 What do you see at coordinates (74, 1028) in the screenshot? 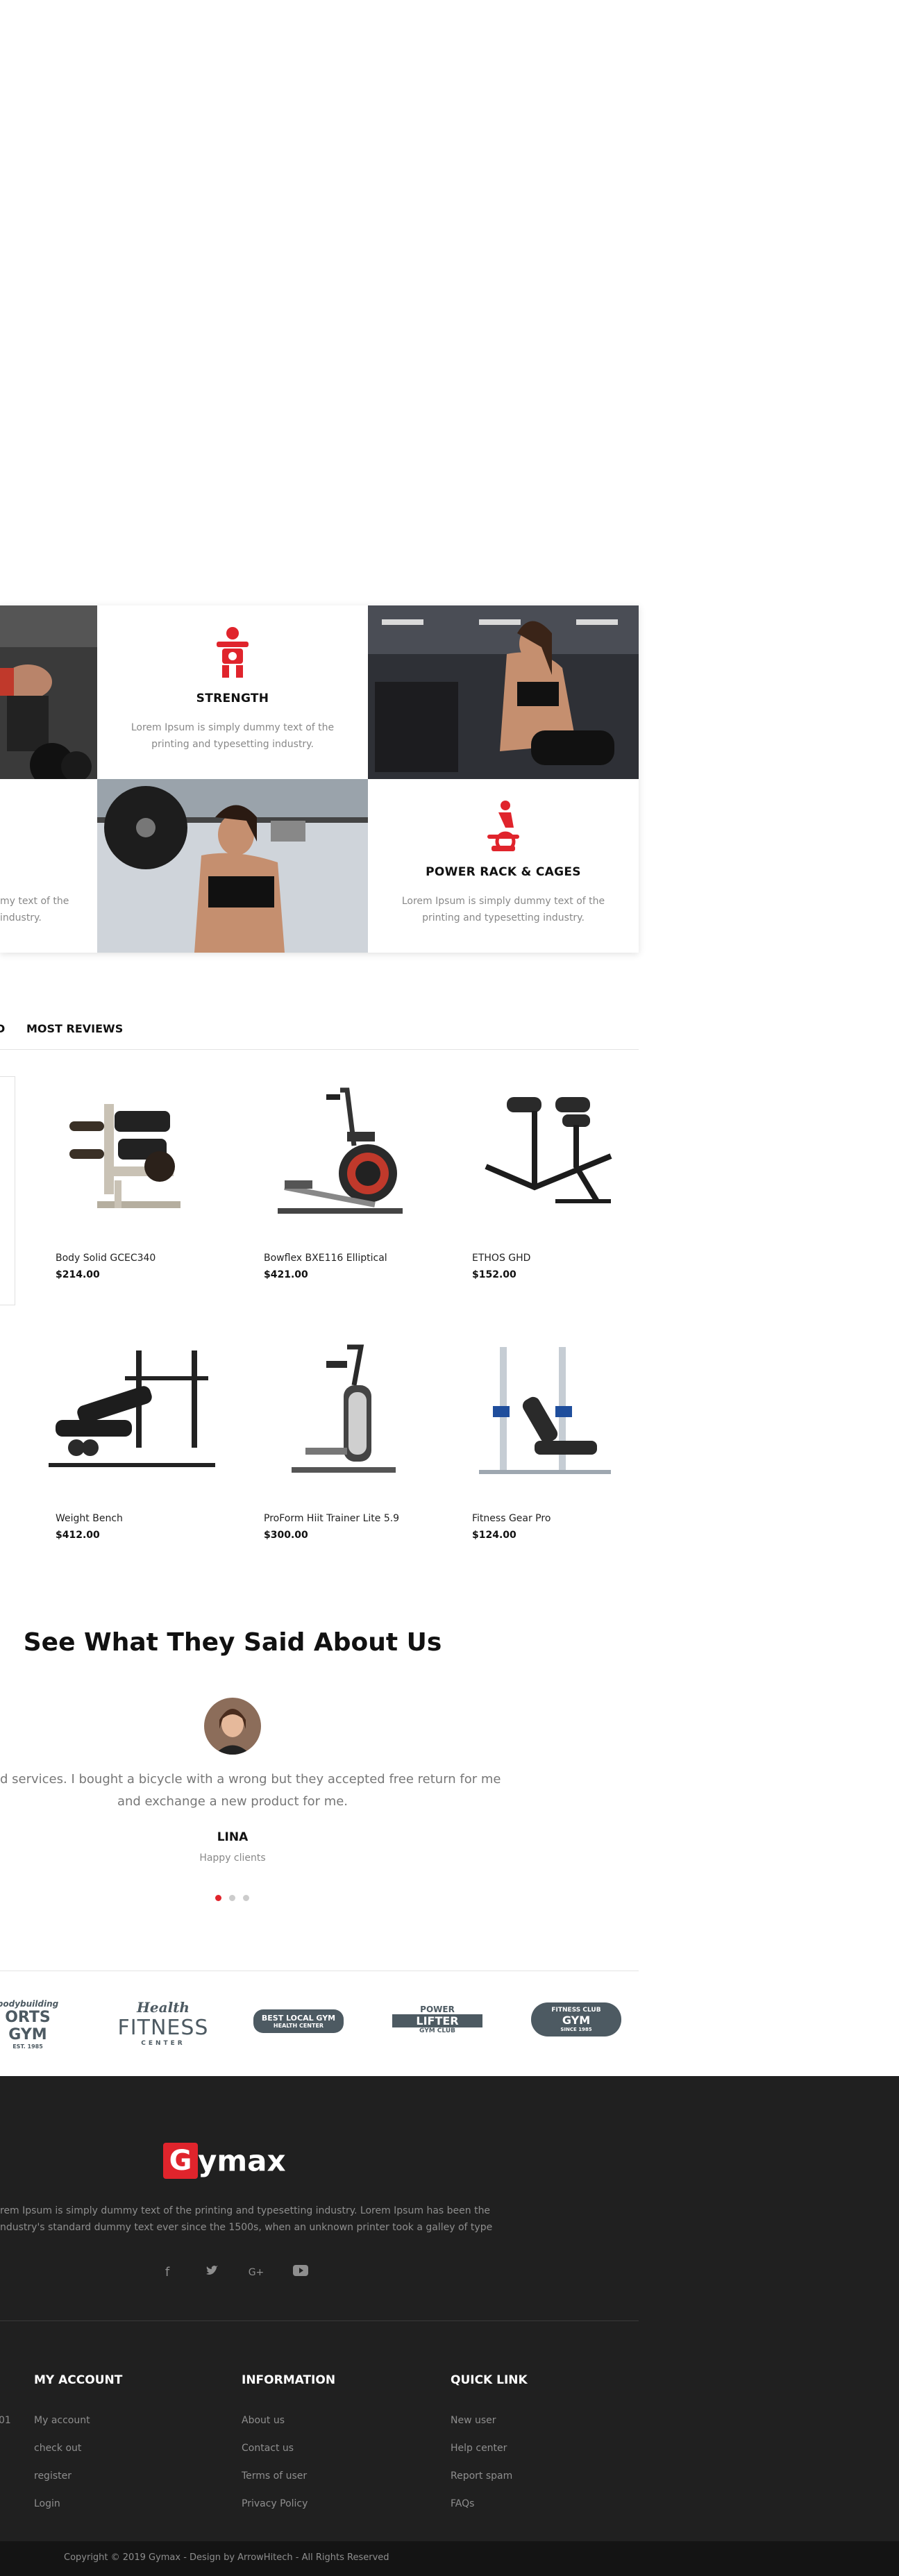
I see `tab-most-reviews: MOST REVIEWS` at bounding box center [74, 1028].